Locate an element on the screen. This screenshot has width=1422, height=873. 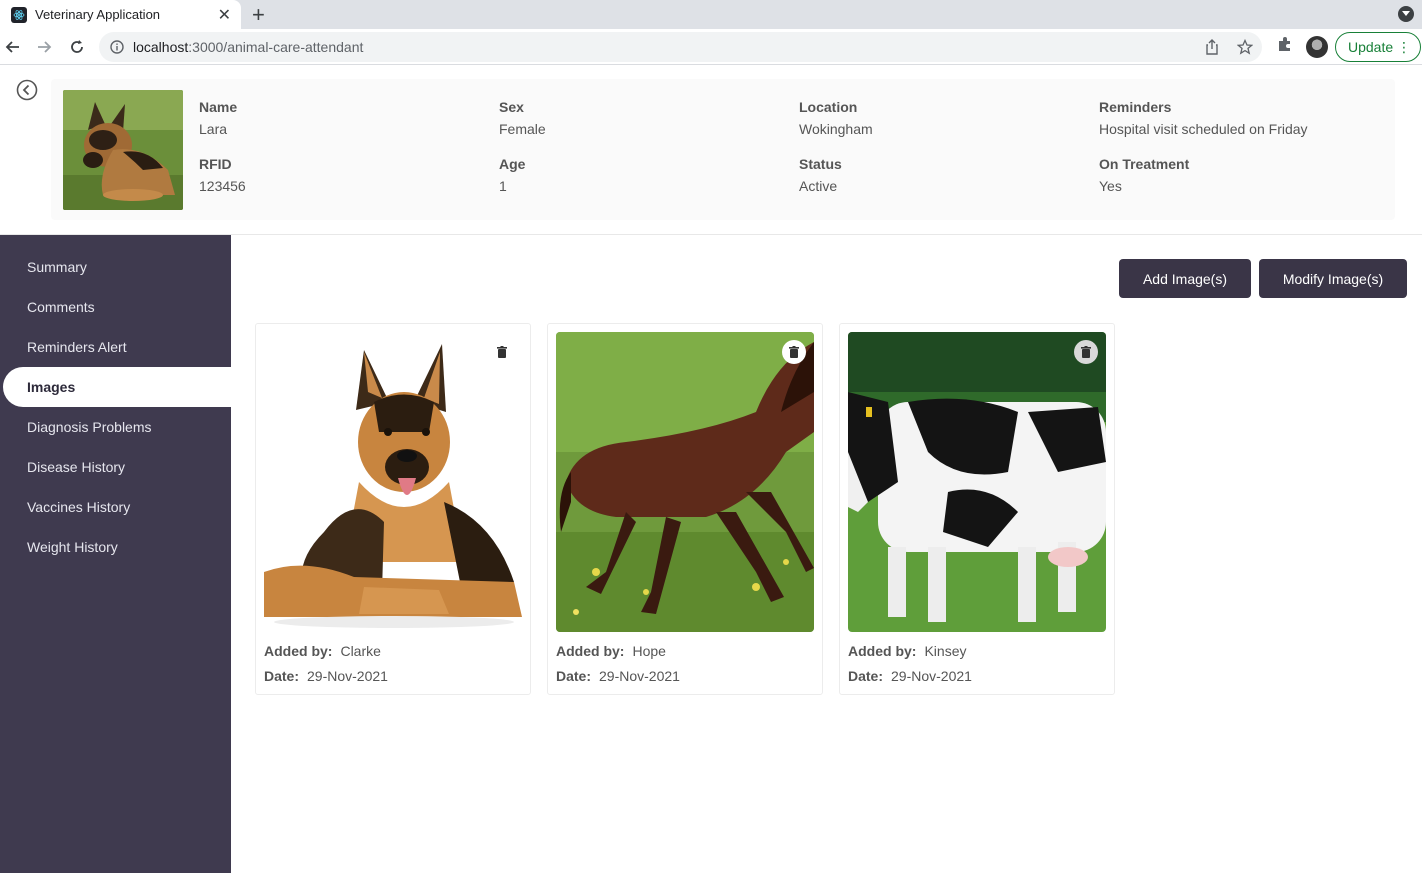
field-value: Yes is located at coordinates (1110, 186).